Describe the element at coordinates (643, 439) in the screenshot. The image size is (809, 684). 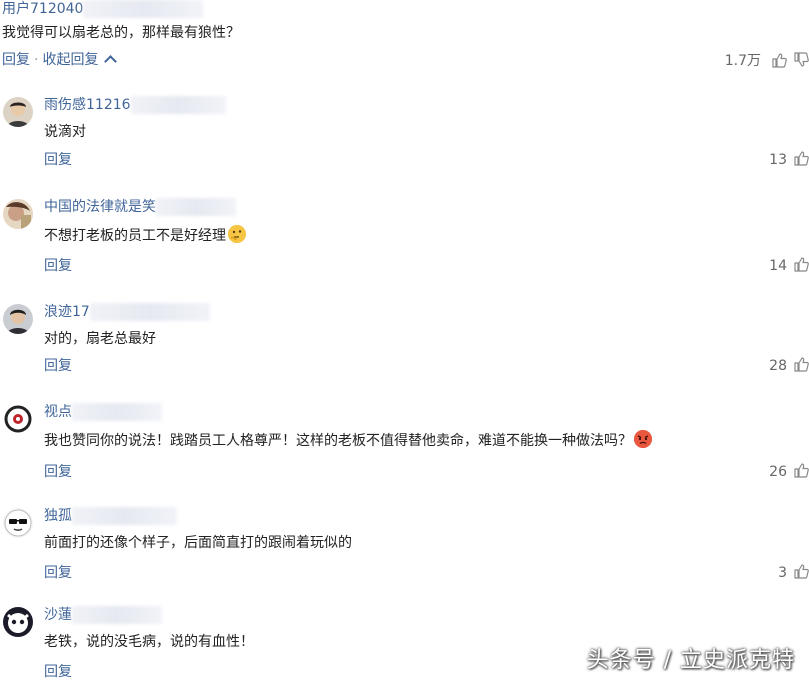
I see `angry-face-icon` at that location.